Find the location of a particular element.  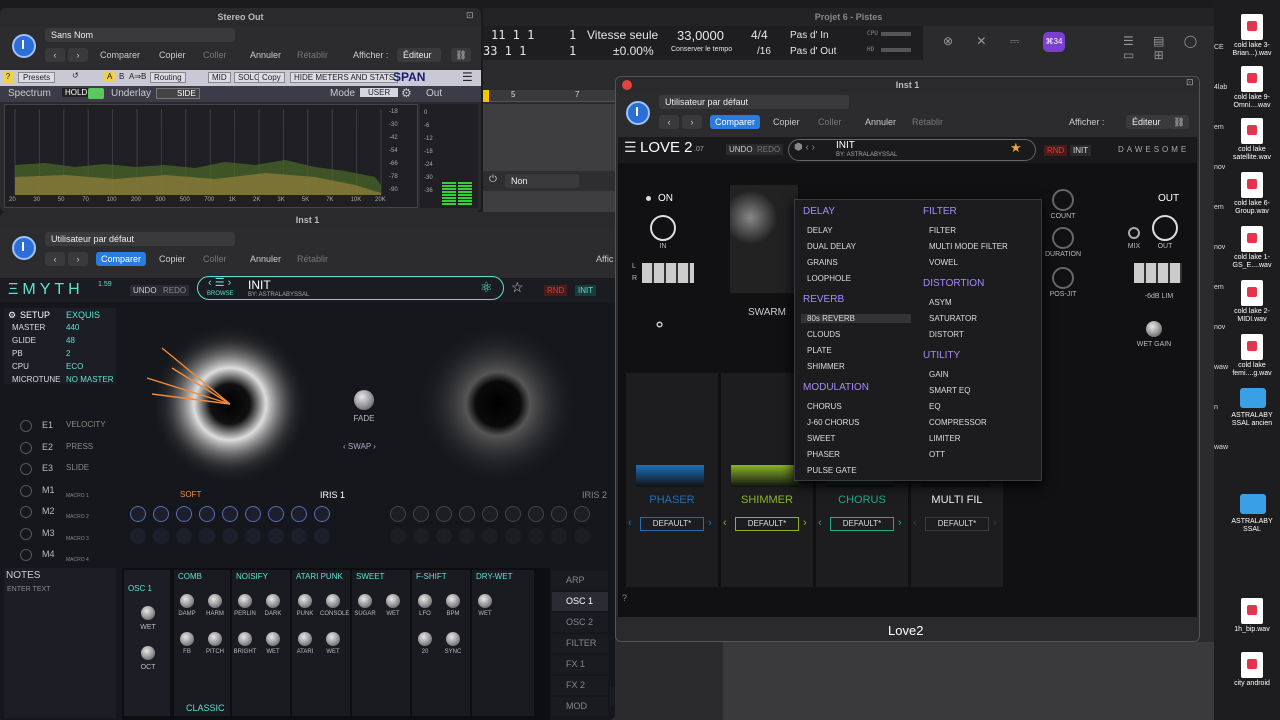

side-menu-item: FX 1 is located at coordinates (580, 664).